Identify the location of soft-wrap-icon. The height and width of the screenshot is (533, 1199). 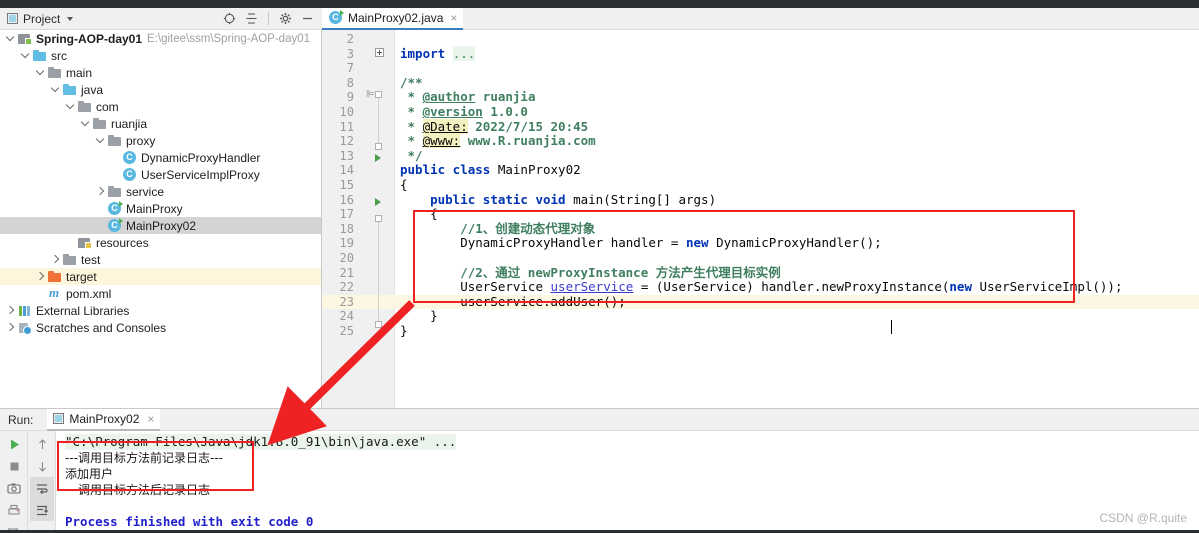
(42, 488).